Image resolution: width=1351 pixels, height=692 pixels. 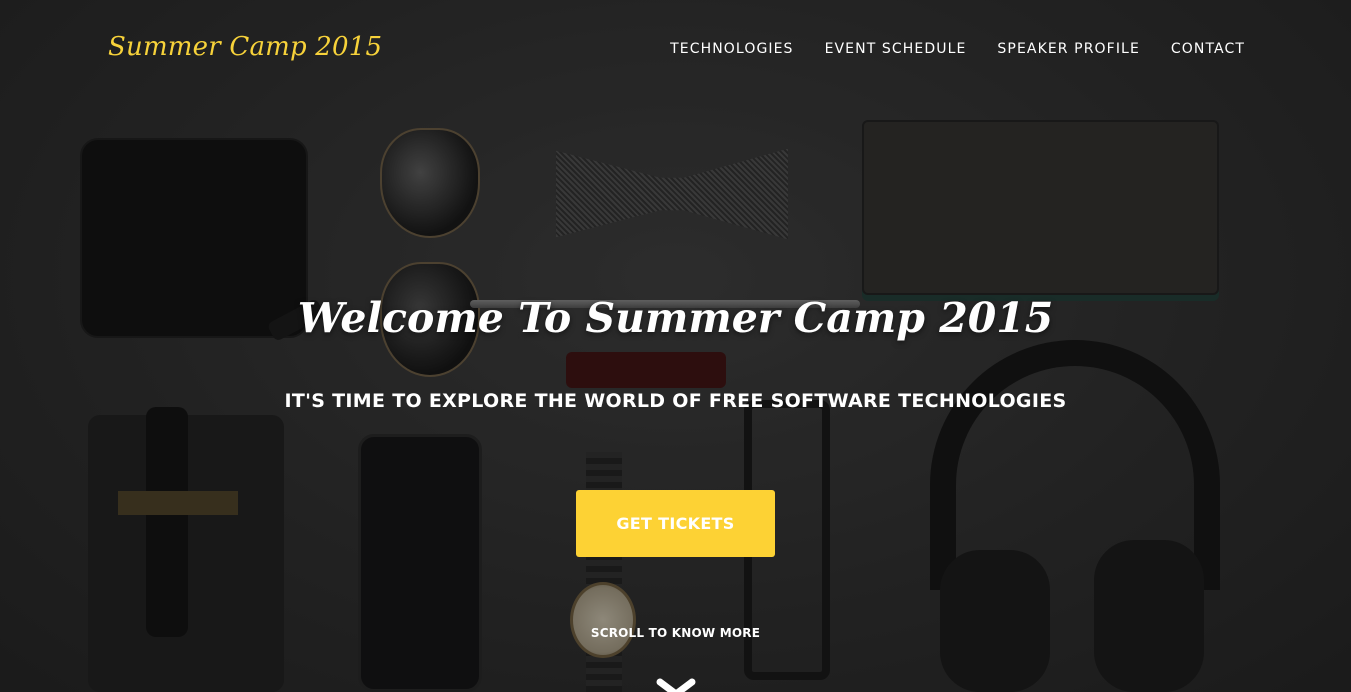 What do you see at coordinates (675, 523) in the screenshot?
I see `get-tickets-button: GET TICKETS` at bounding box center [675, 523].